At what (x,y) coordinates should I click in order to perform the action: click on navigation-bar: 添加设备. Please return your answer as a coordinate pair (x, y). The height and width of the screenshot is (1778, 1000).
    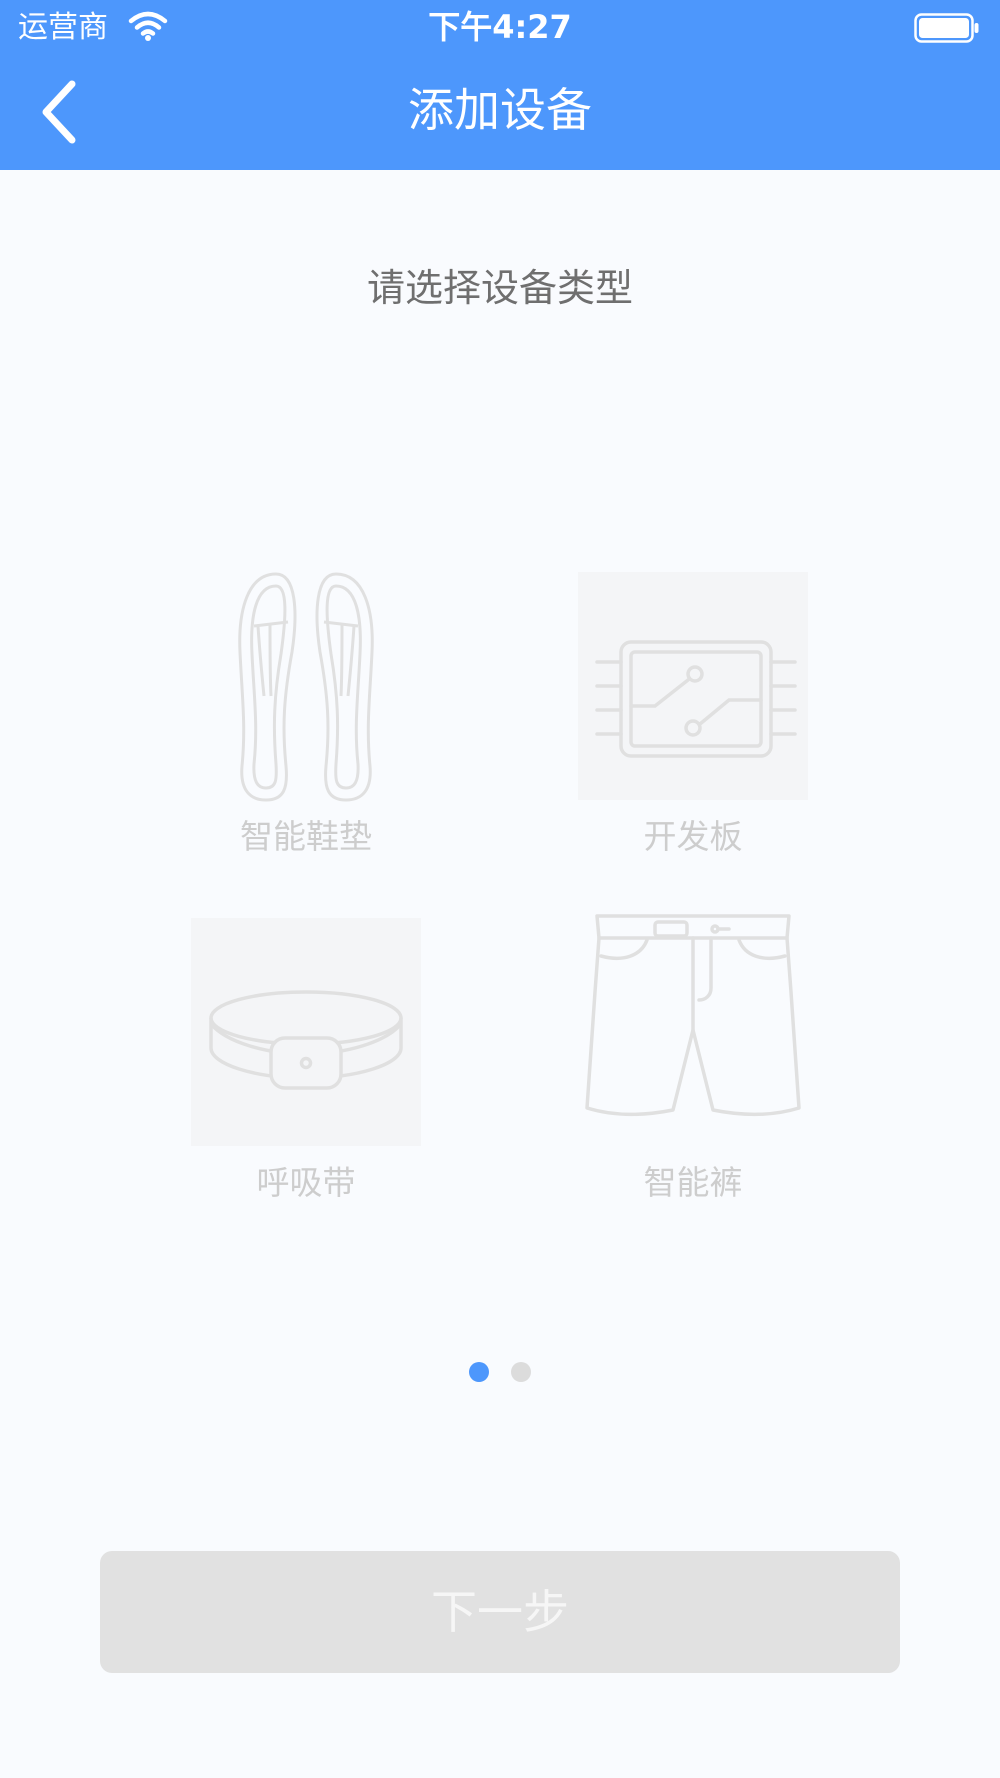
    Looking at the image, I should click on (500, 113).